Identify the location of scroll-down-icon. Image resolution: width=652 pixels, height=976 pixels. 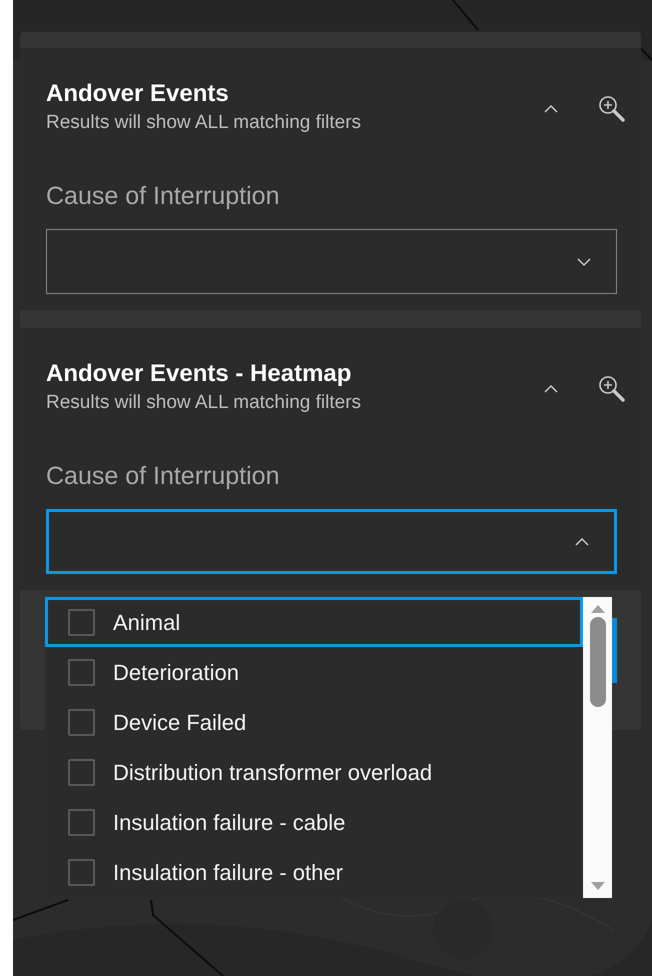
(597, 887).